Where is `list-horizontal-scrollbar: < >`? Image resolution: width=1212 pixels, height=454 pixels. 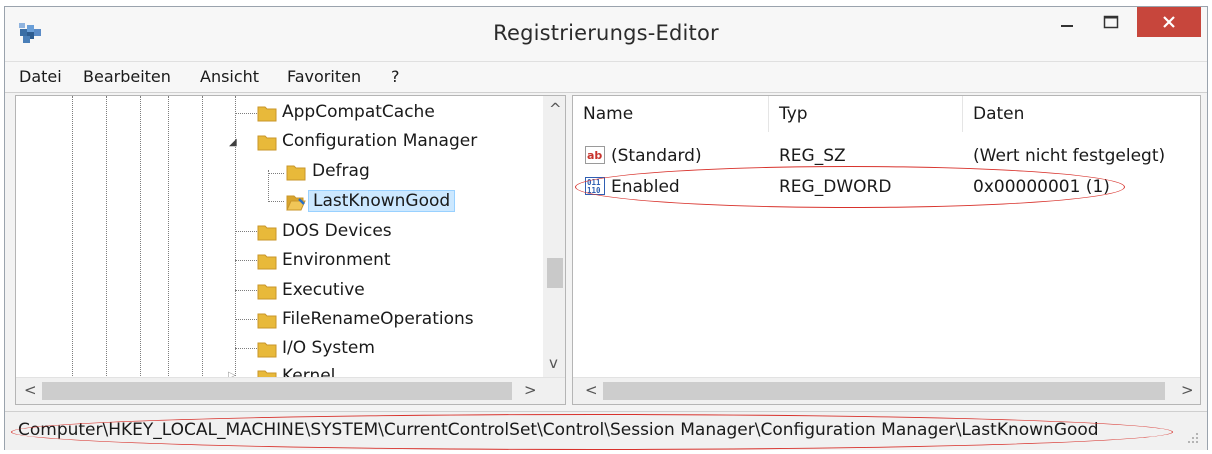
list-horizontal-scrollbar: < > is located at coordinates (886, 390).